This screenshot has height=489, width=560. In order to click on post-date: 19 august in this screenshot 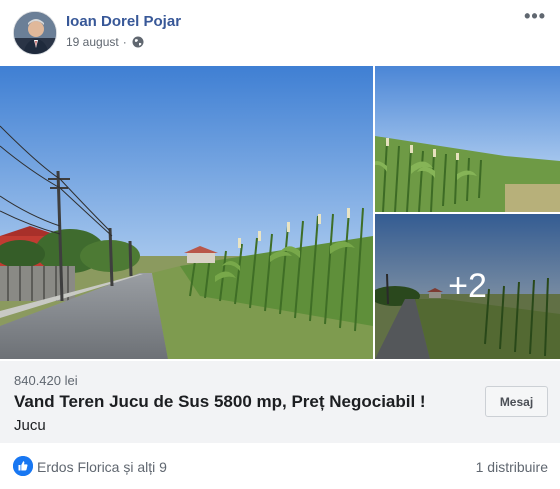, I will do `click(92, 42)`.